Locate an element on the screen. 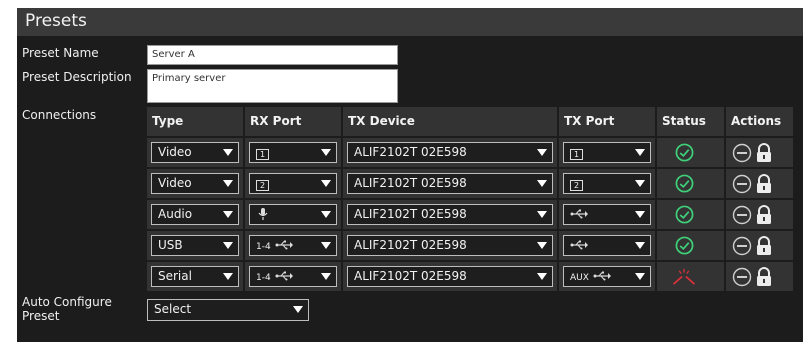  rx-port-text: 1-4 is located at coordinates (263, 247).